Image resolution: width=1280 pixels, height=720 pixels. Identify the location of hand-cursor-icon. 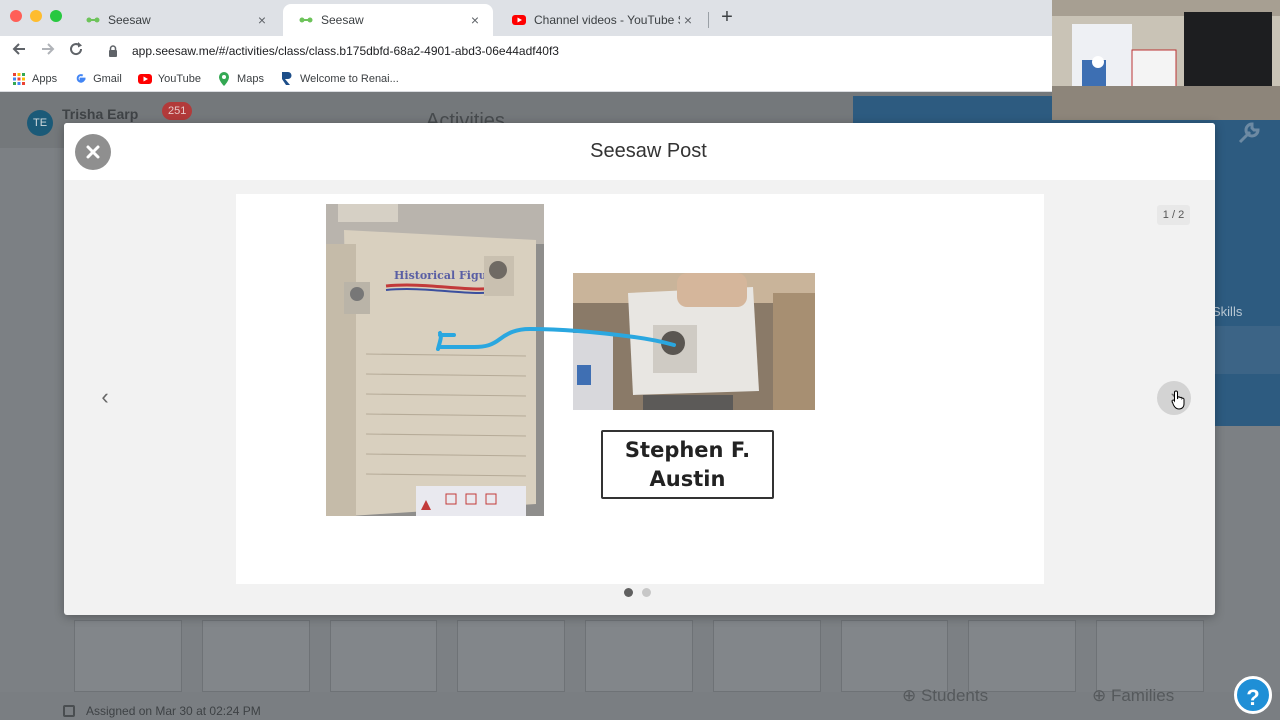
(1178, 400).